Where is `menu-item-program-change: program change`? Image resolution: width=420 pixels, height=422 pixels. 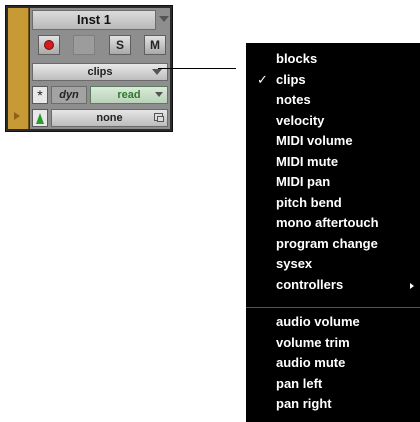 menu-item-program-change: program change is located at coordinates (333, 244).